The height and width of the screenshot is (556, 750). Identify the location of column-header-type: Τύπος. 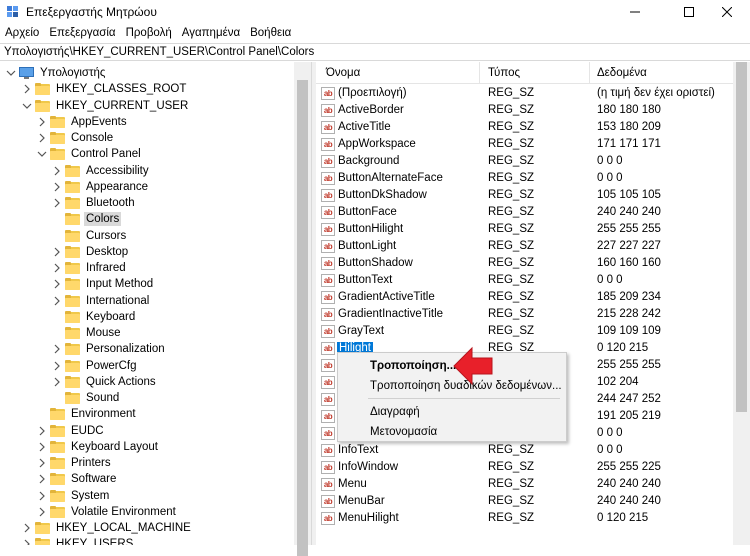
(504, 73).